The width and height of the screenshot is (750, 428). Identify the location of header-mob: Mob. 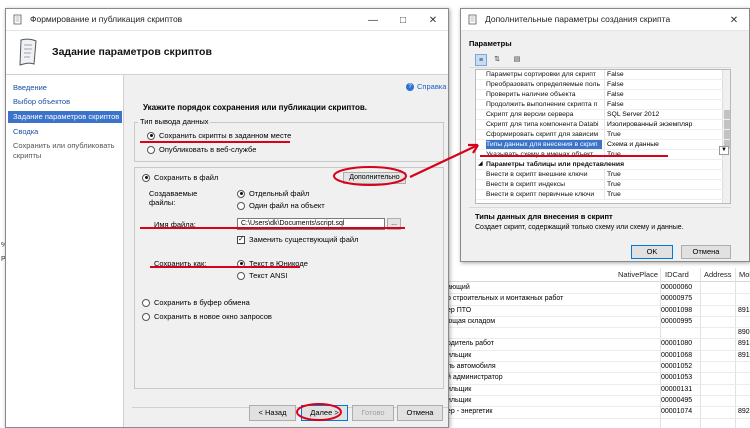
(744, 274).